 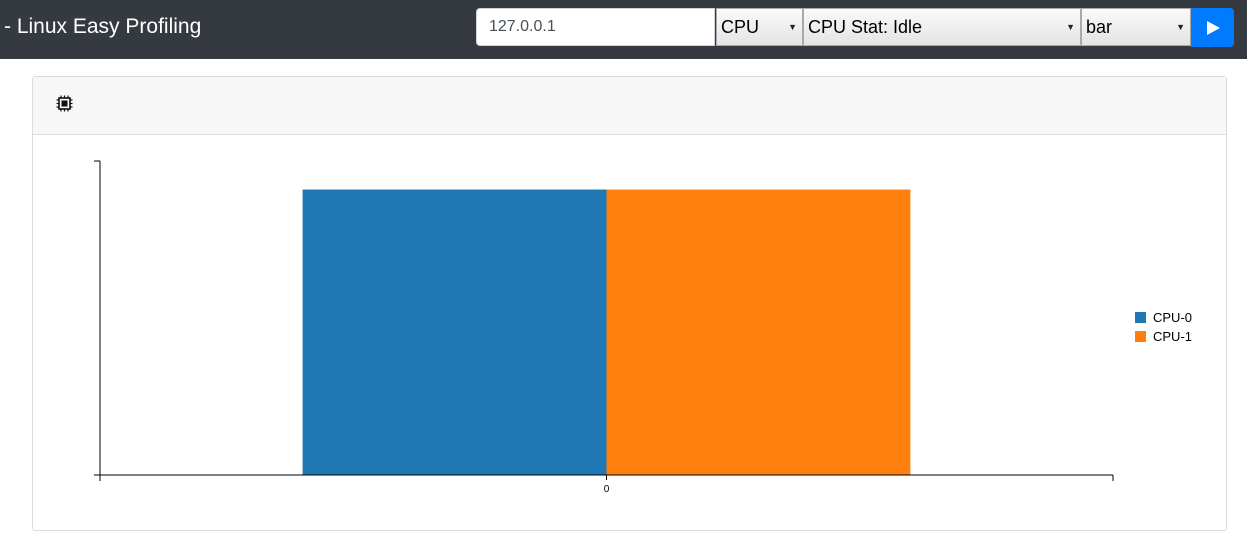 What do you see at coordinates (1172, 317) in the screenshot?
I see `legend-label-cpu-0: CPU-0` at bounding box center [1172, 317].